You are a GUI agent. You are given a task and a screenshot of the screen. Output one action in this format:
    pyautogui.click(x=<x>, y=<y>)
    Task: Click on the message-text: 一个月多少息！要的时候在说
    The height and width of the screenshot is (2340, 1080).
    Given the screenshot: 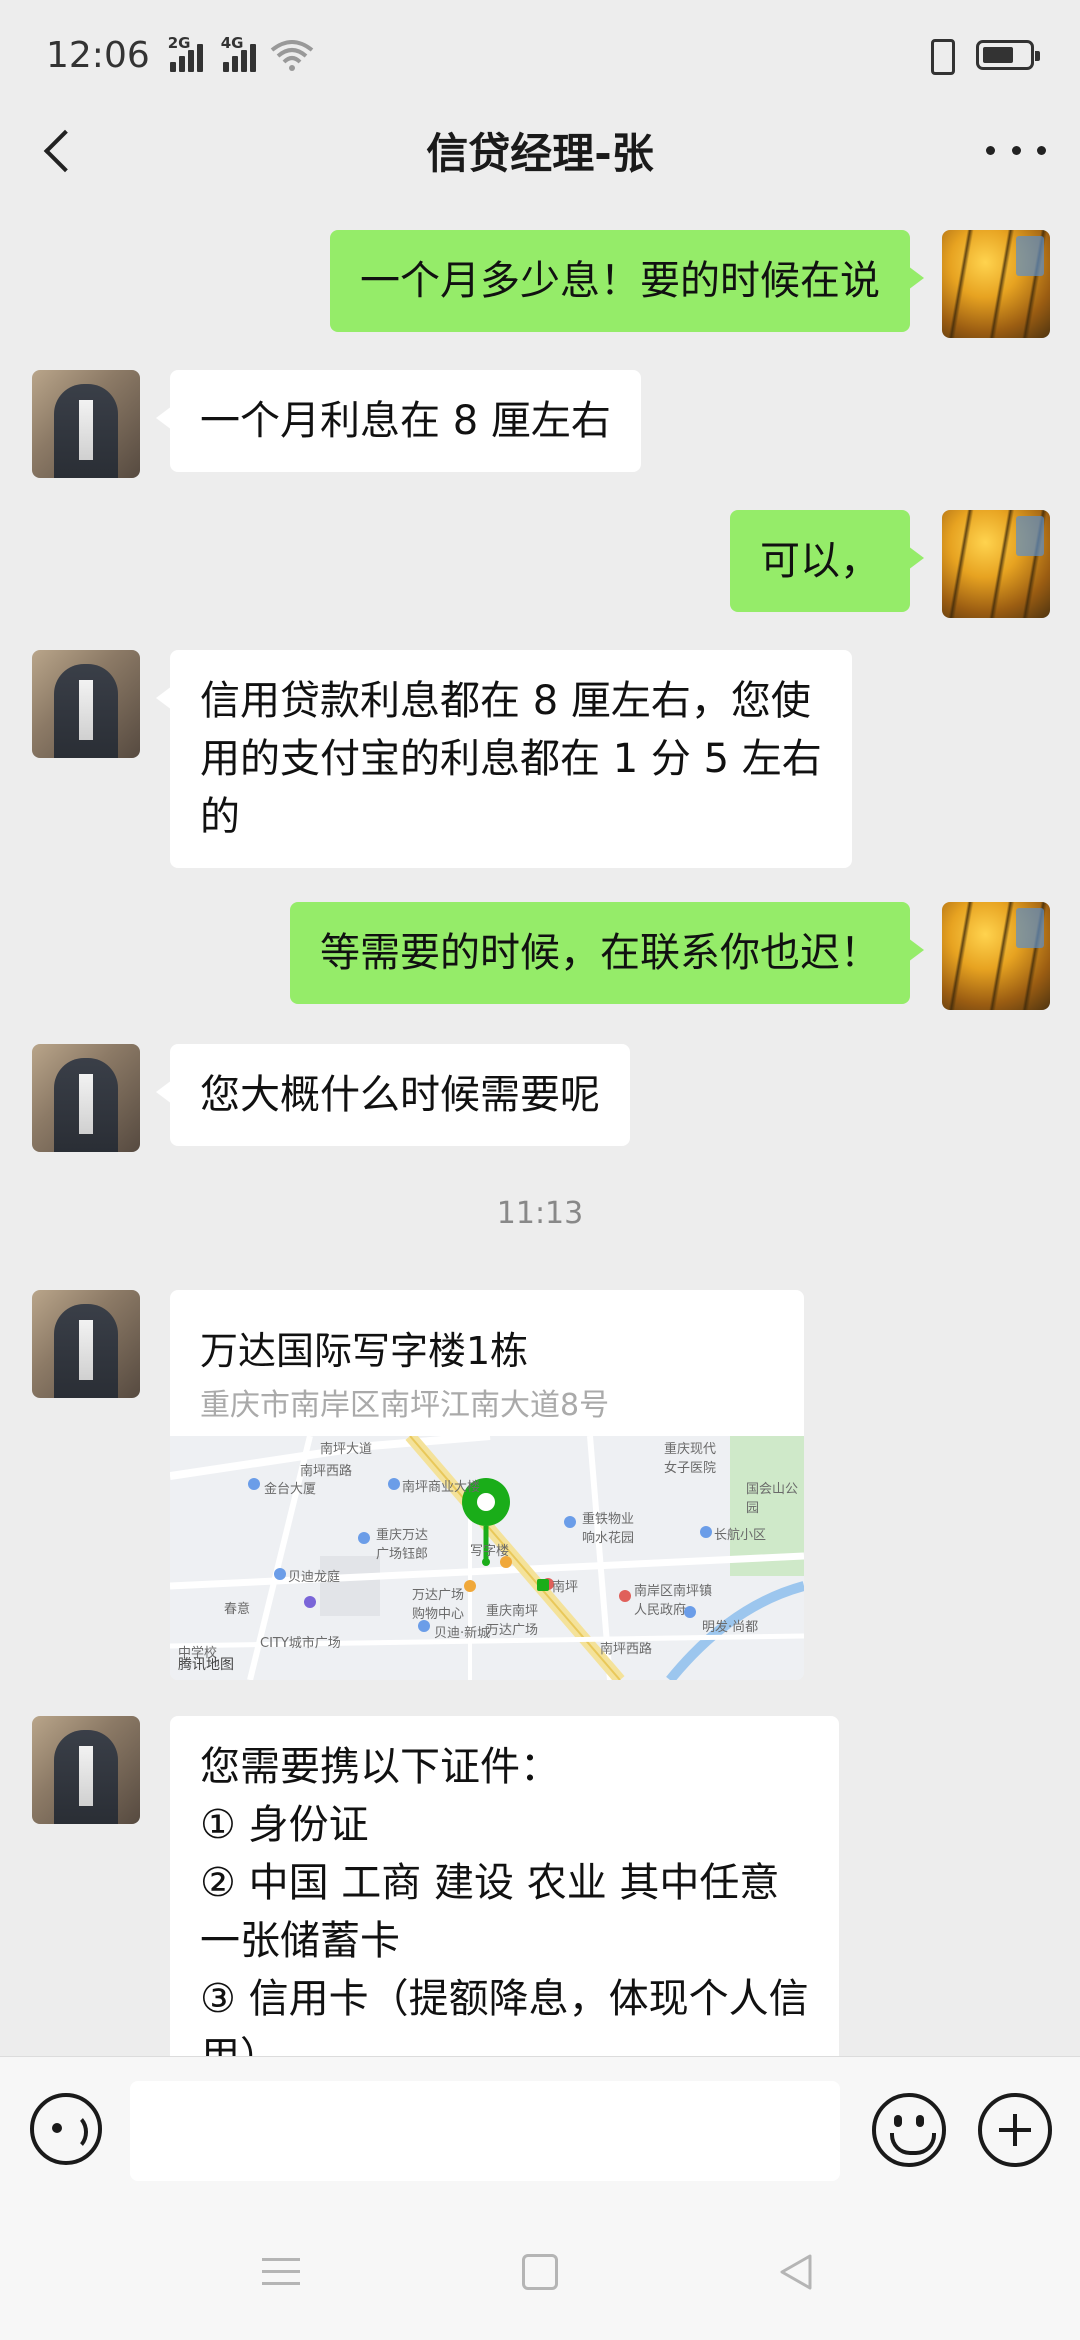 What is the action you would take?
    pyautogui.click(x=620, y=281)
    